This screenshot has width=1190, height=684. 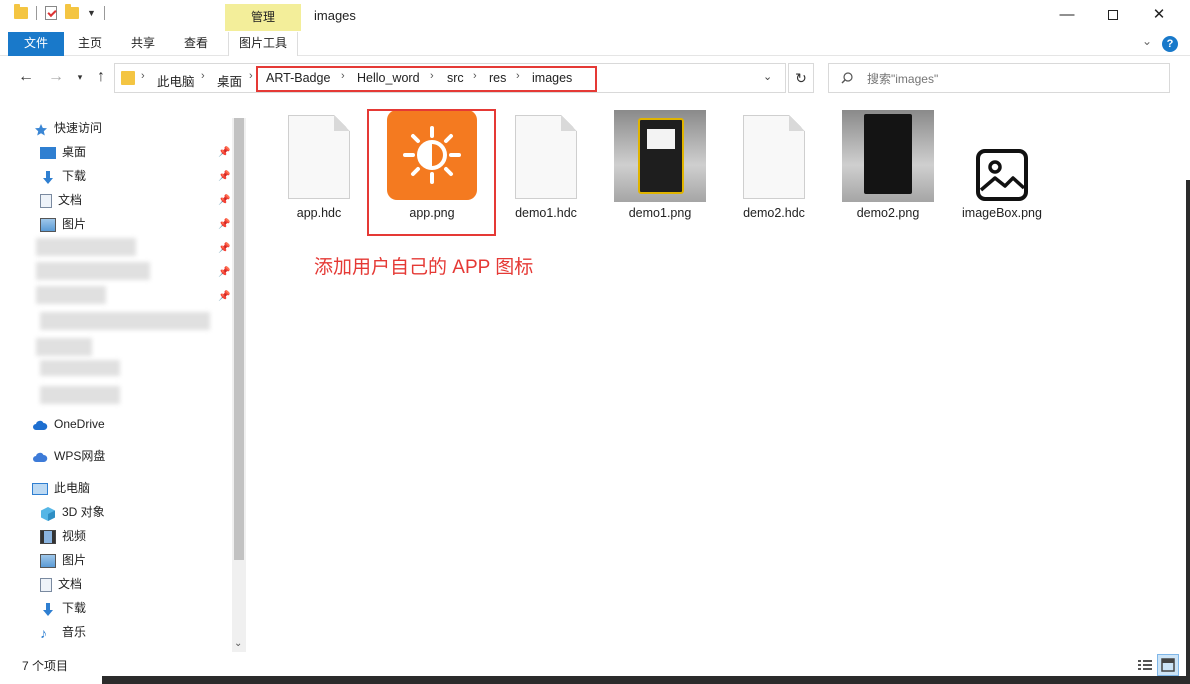 What do you see at coordinates (239, 339) in the screenshot?
I see `nav-scrollbar-thumb` at bounding box center [239, 339].